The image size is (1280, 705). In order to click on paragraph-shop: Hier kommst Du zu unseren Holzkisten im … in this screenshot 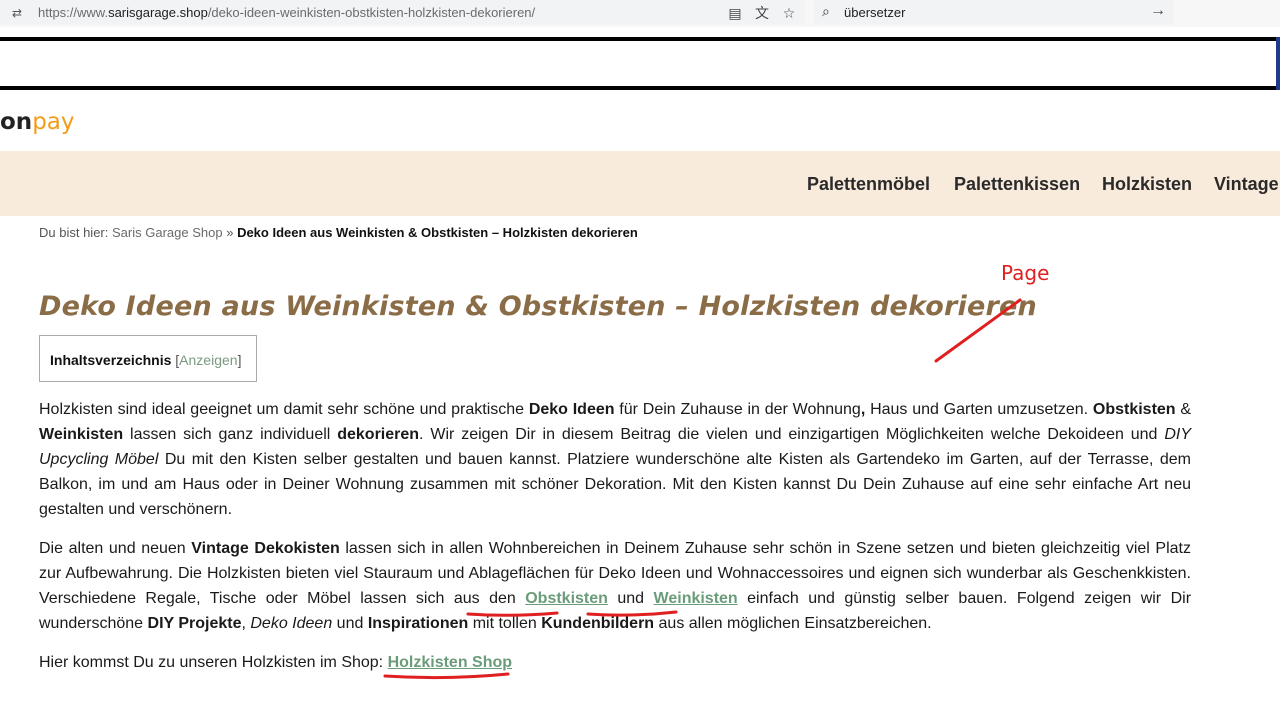, I will do `click(276, 662)`.